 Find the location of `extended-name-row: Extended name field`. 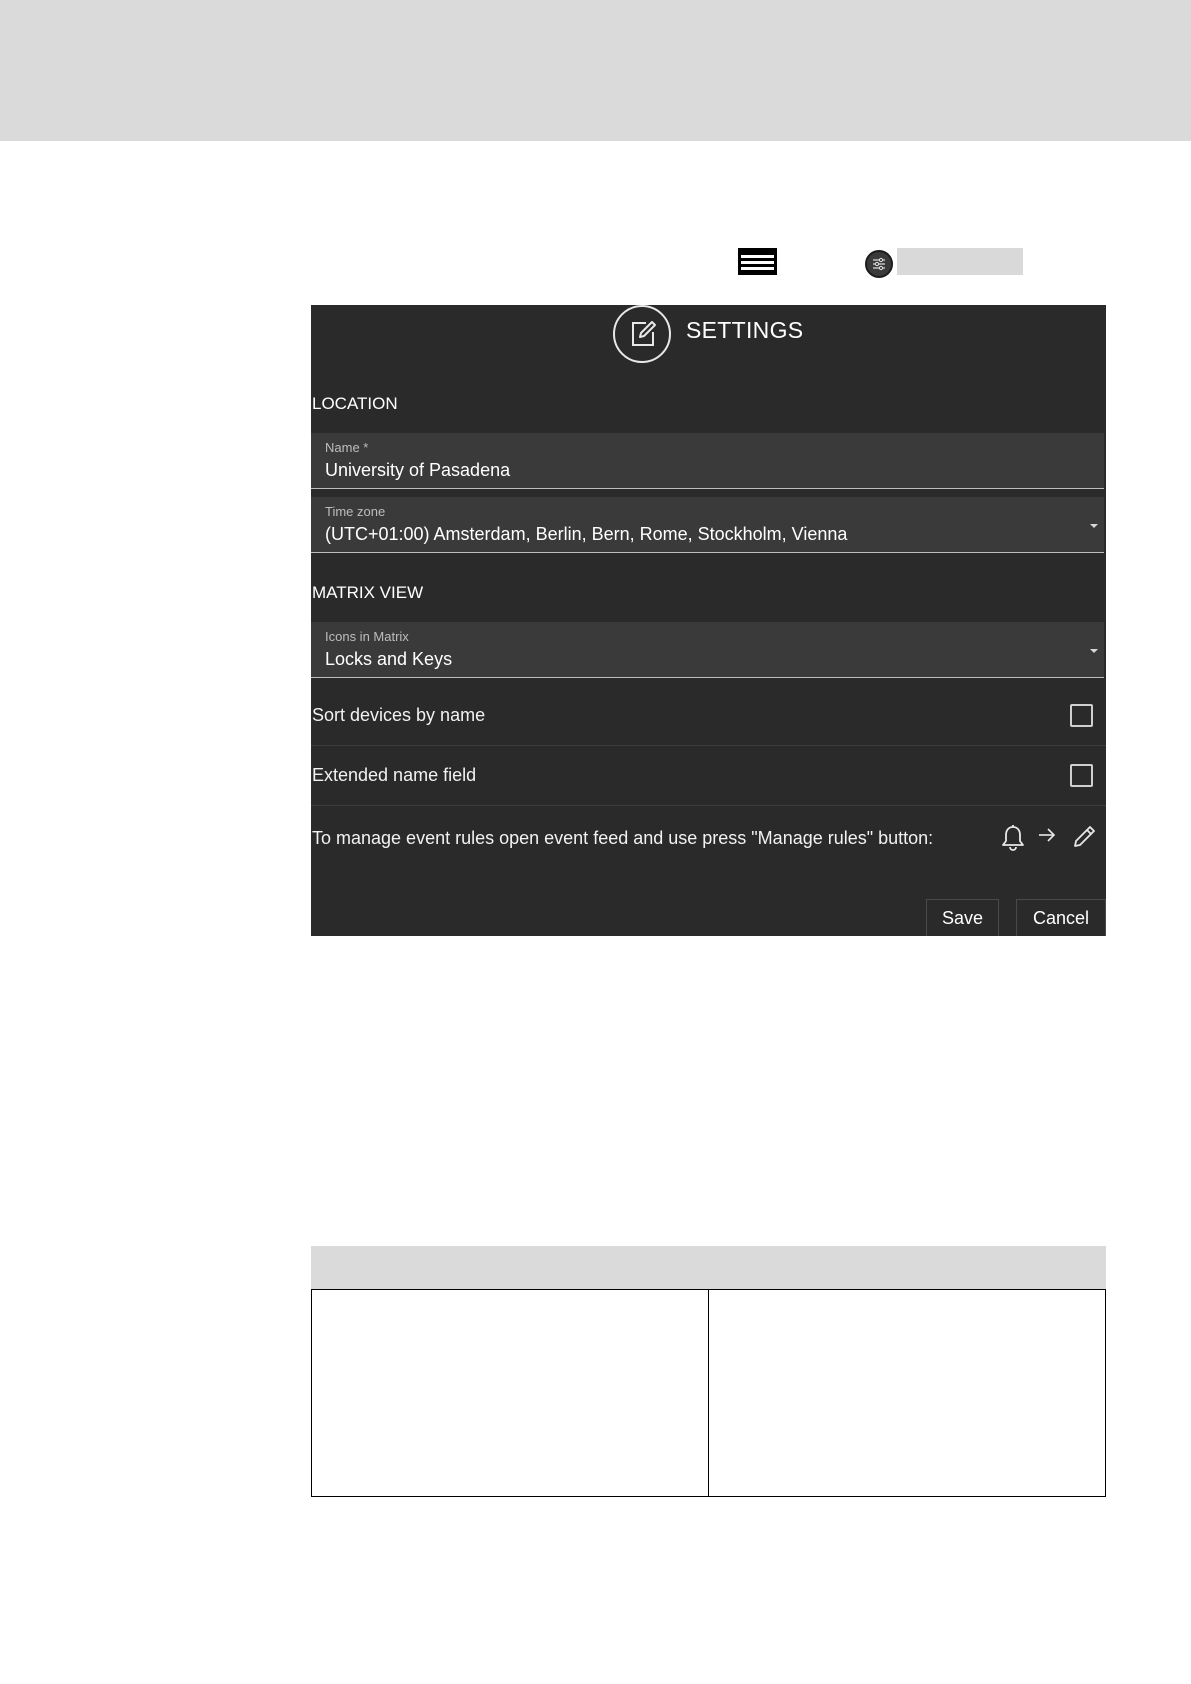

extended-name-row: Extended name field is located at coordinates (708, 776).